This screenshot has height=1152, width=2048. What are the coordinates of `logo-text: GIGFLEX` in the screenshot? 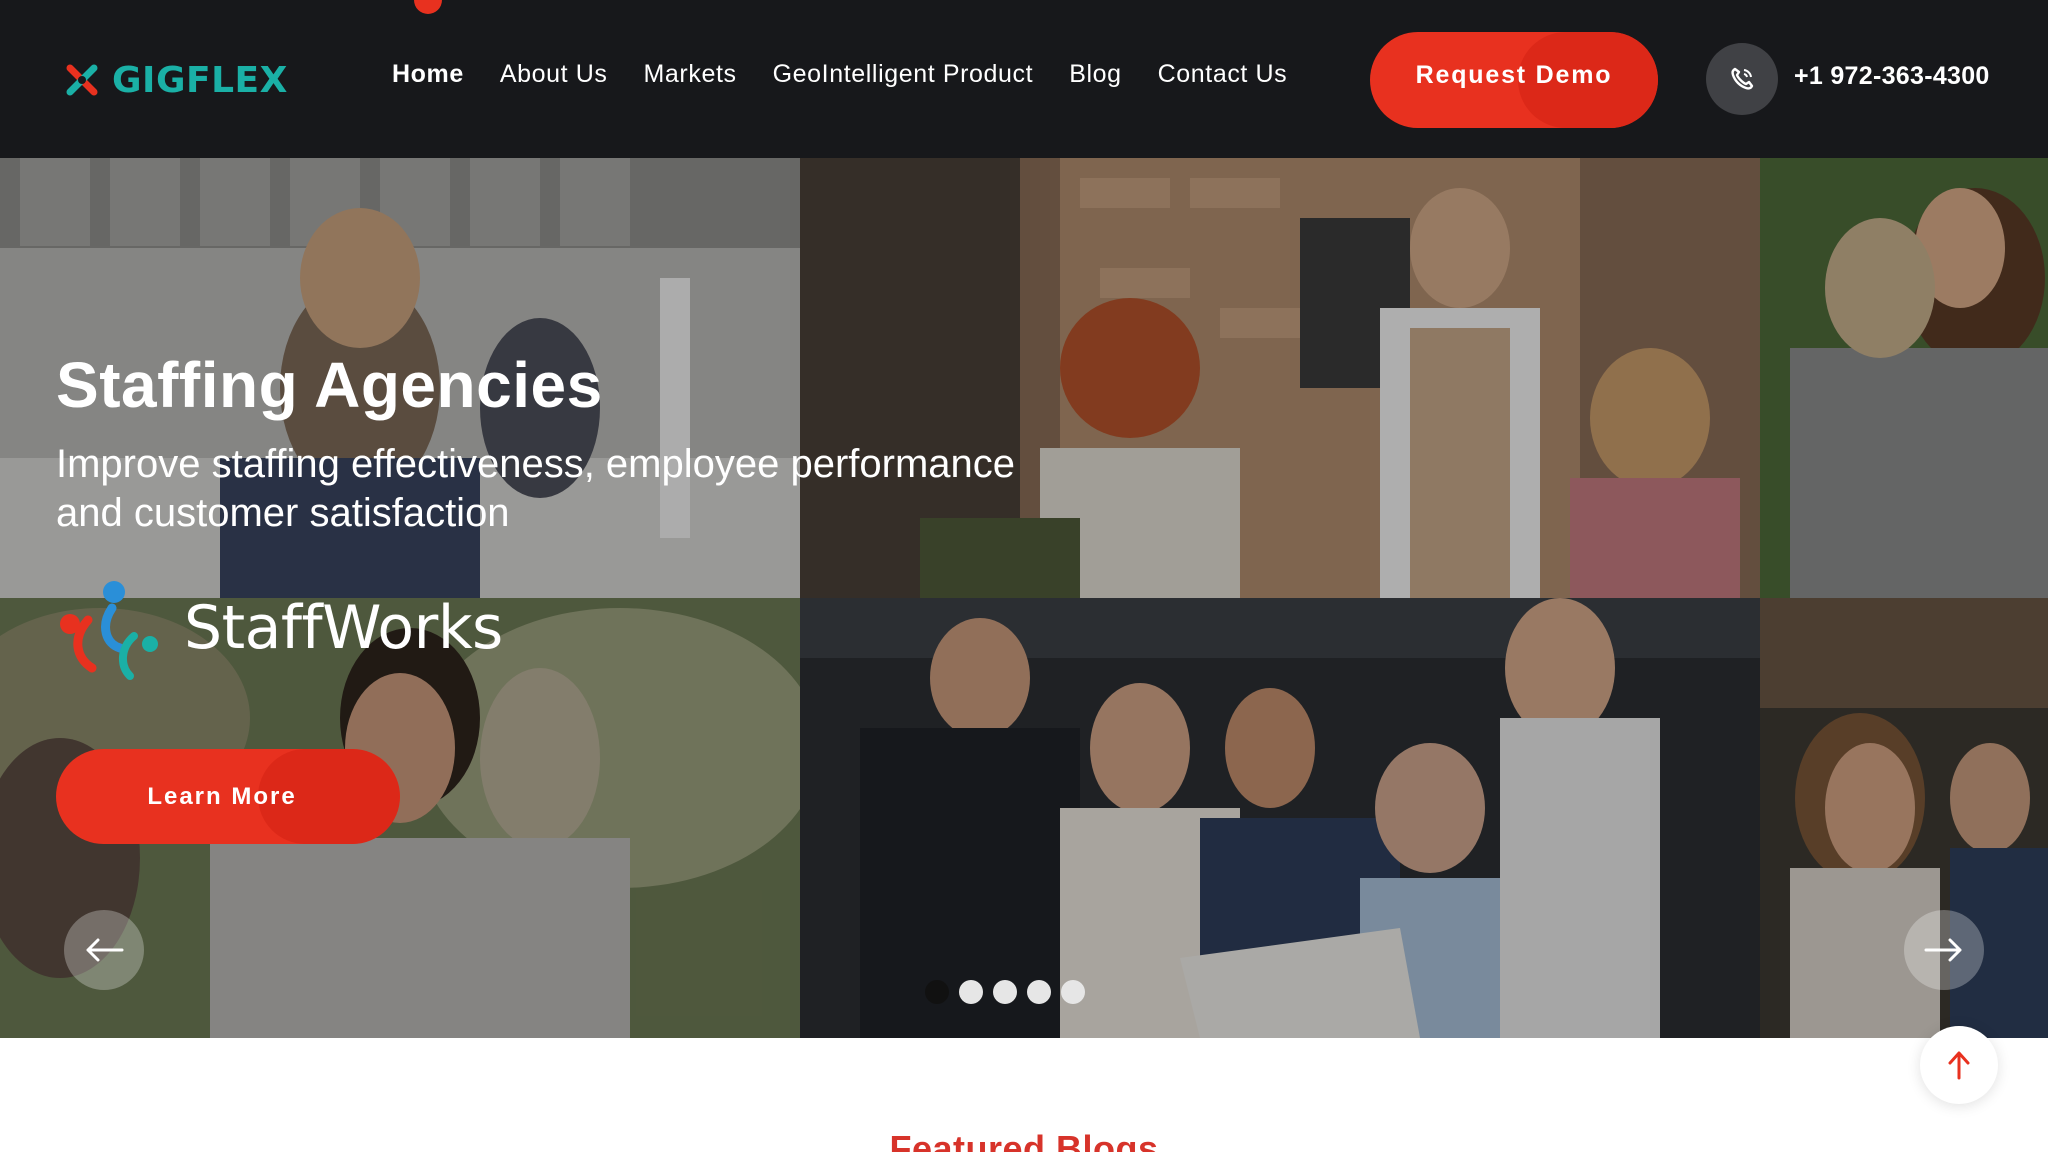 It's located at (200, 80).